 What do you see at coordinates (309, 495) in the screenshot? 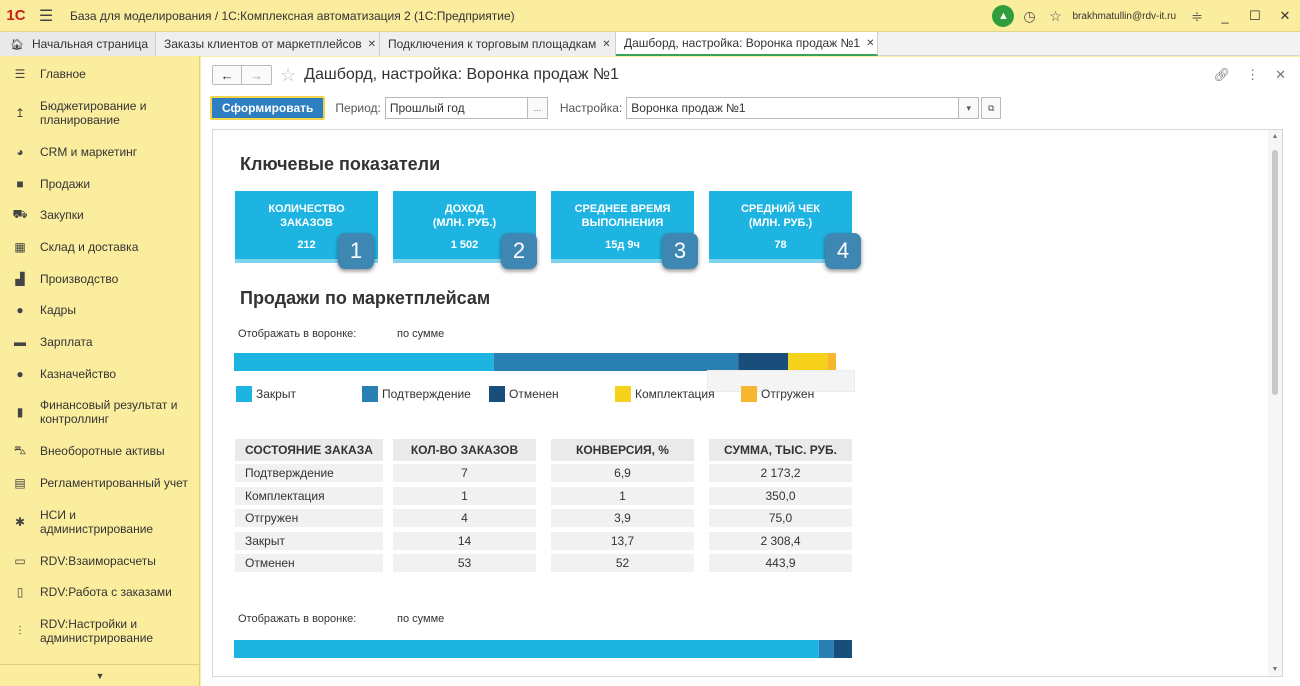
I see `table-cell-status: Комплектация` at bounding box center [309, 495].